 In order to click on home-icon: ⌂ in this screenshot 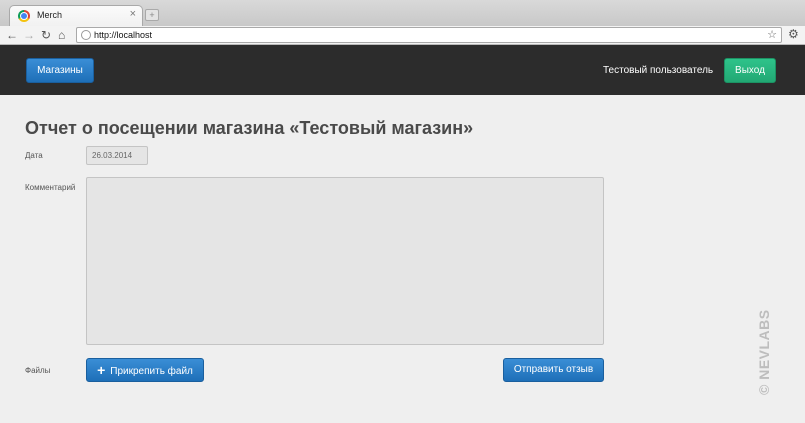, I will do `click(61, 35)`.